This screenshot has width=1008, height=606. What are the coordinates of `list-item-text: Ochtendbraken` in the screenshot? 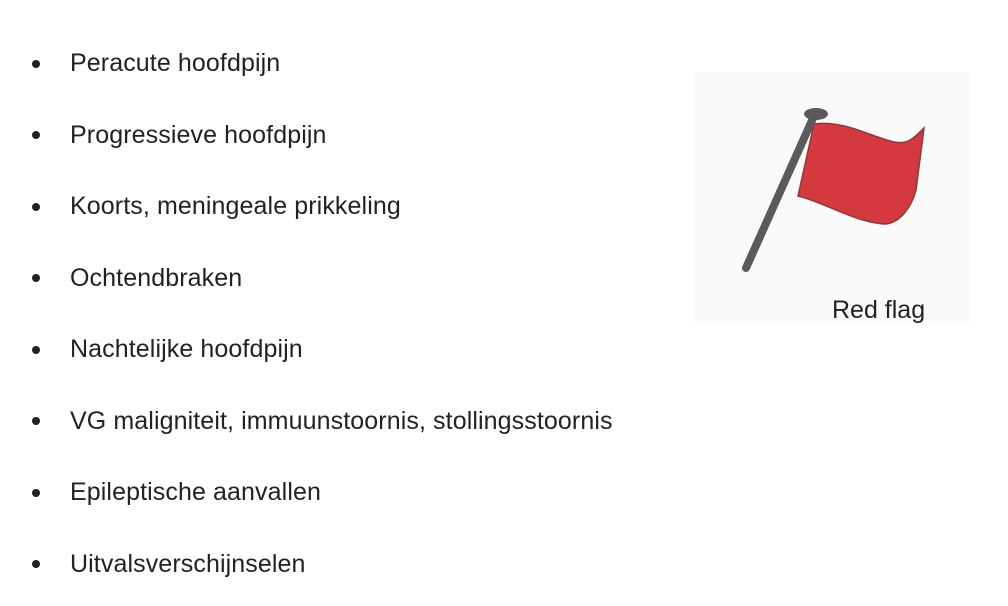 It's located at (156, 277).